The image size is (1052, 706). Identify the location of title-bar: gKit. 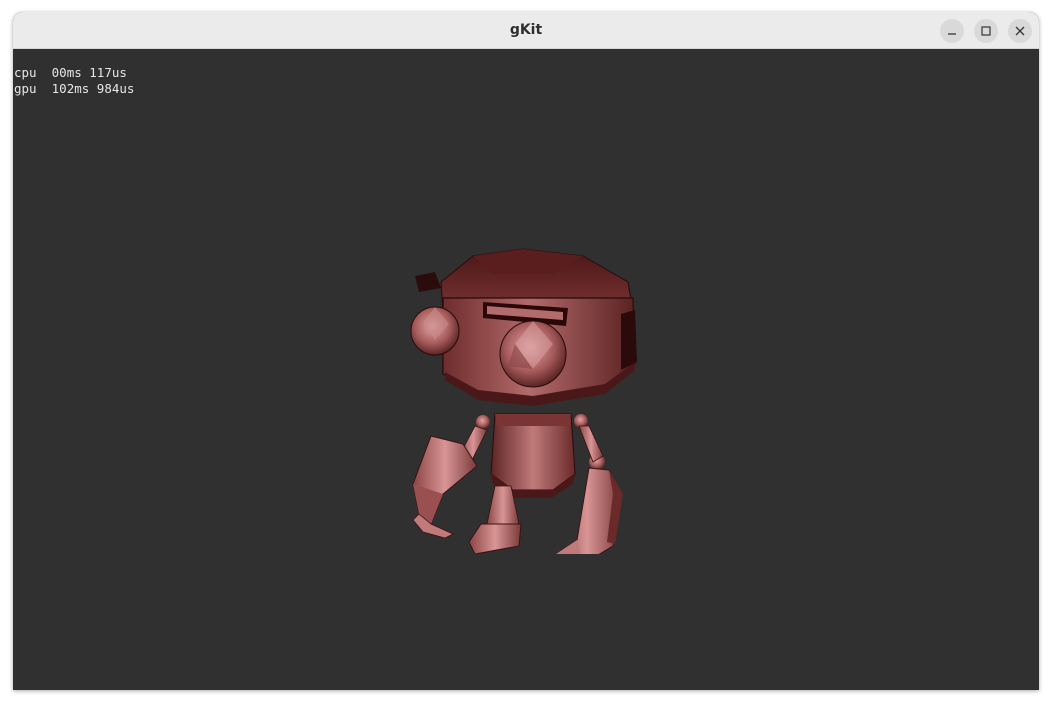
(526, 30).